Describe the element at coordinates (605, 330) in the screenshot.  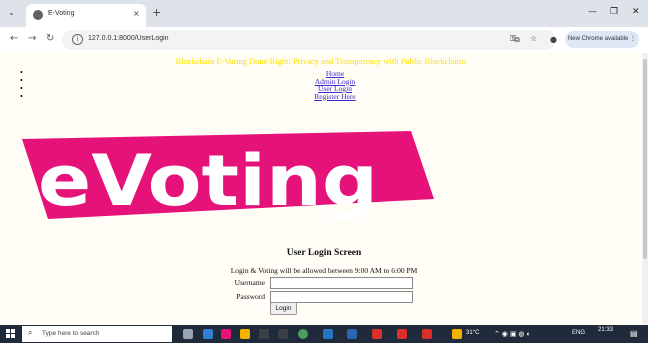
I see `clock: 21:33` at that location.